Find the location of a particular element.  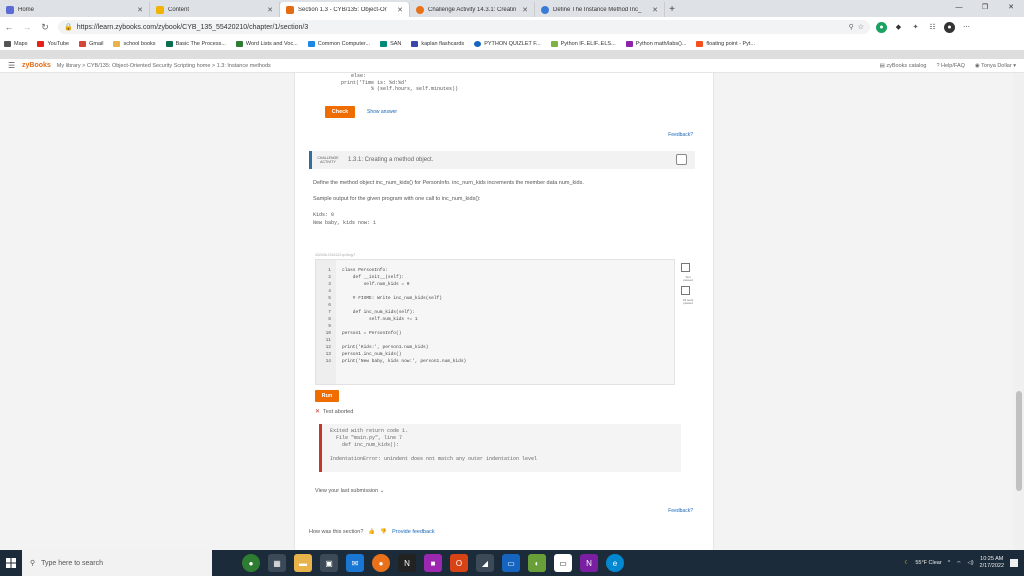

forward-icon: → is located at coordinates (27, 27).